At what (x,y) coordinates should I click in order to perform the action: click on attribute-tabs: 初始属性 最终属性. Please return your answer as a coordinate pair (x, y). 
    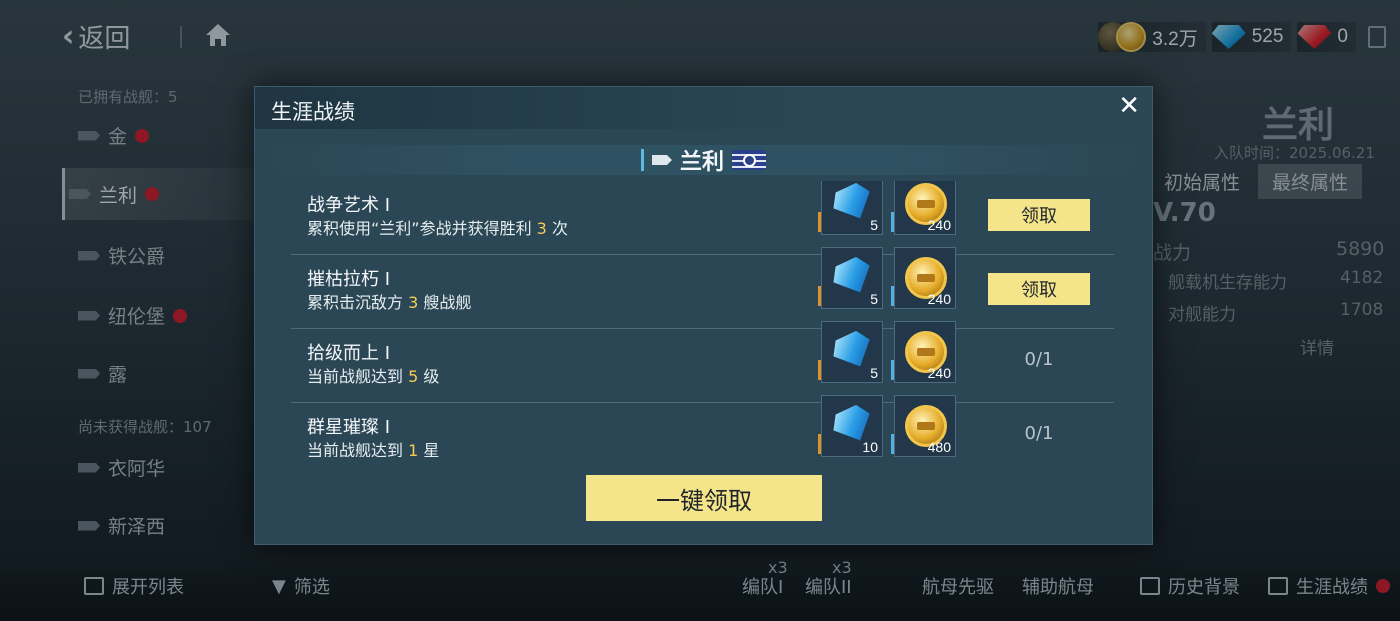
    Looking at the image, I should click on (1256, 181).